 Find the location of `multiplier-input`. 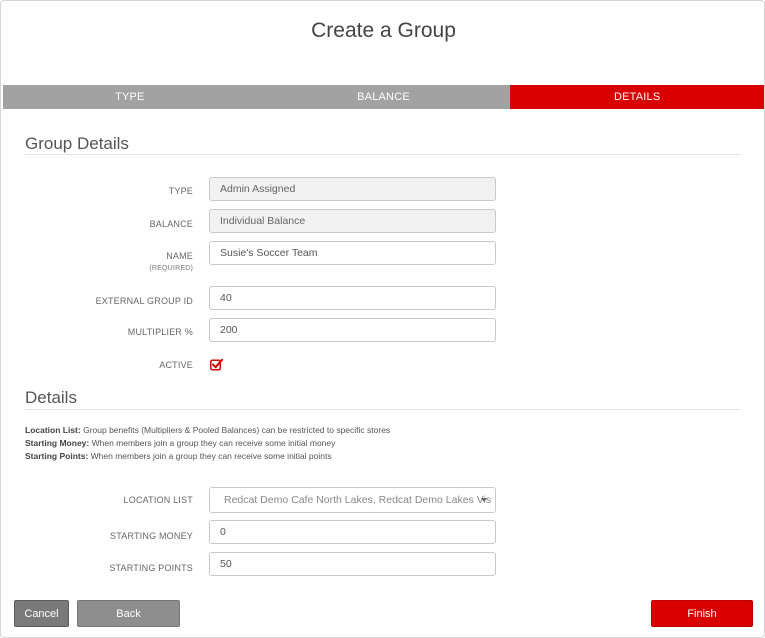

multiplier-input is located at coordinates (352, 330).